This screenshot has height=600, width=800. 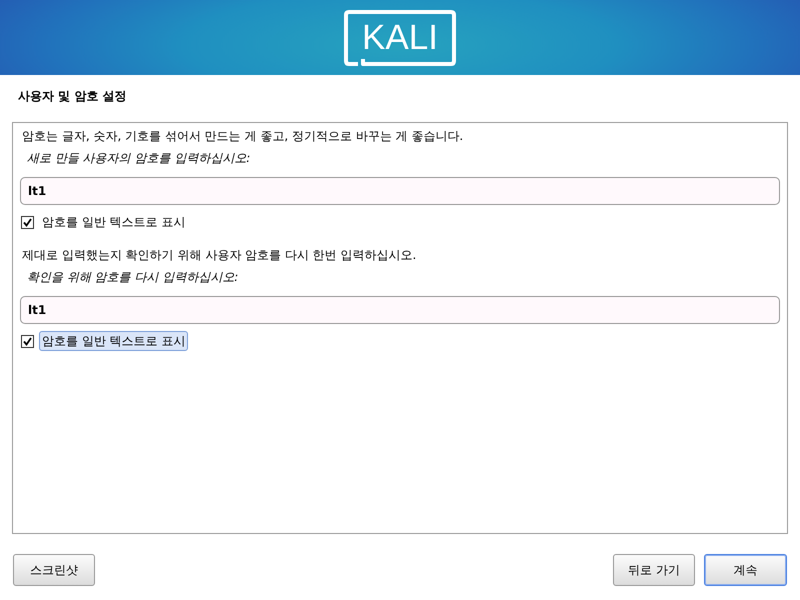 I want to click on logo-text: KALI, so click(x=400, y=38).